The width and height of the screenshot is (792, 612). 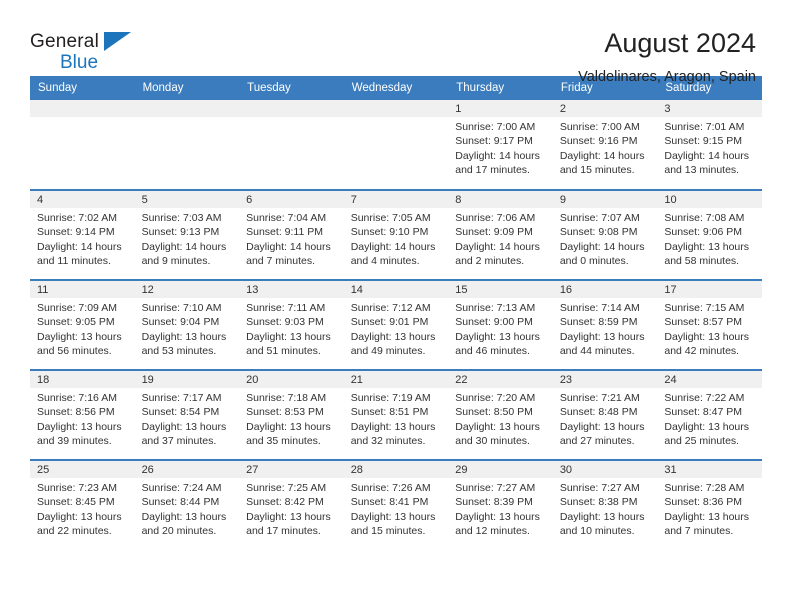 What do you see at coordinates (77, 308) in the screenshot?
I see `day-sunrise-text: Sunrise: 7:09 AM` at bounding box center [77, 308].